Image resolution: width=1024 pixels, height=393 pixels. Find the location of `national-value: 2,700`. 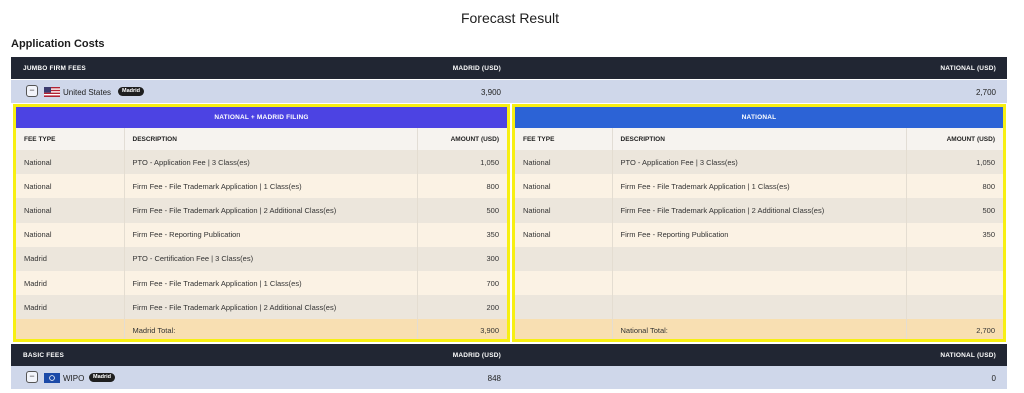

national-value: 2,700 is located at coordinates (985, 92).